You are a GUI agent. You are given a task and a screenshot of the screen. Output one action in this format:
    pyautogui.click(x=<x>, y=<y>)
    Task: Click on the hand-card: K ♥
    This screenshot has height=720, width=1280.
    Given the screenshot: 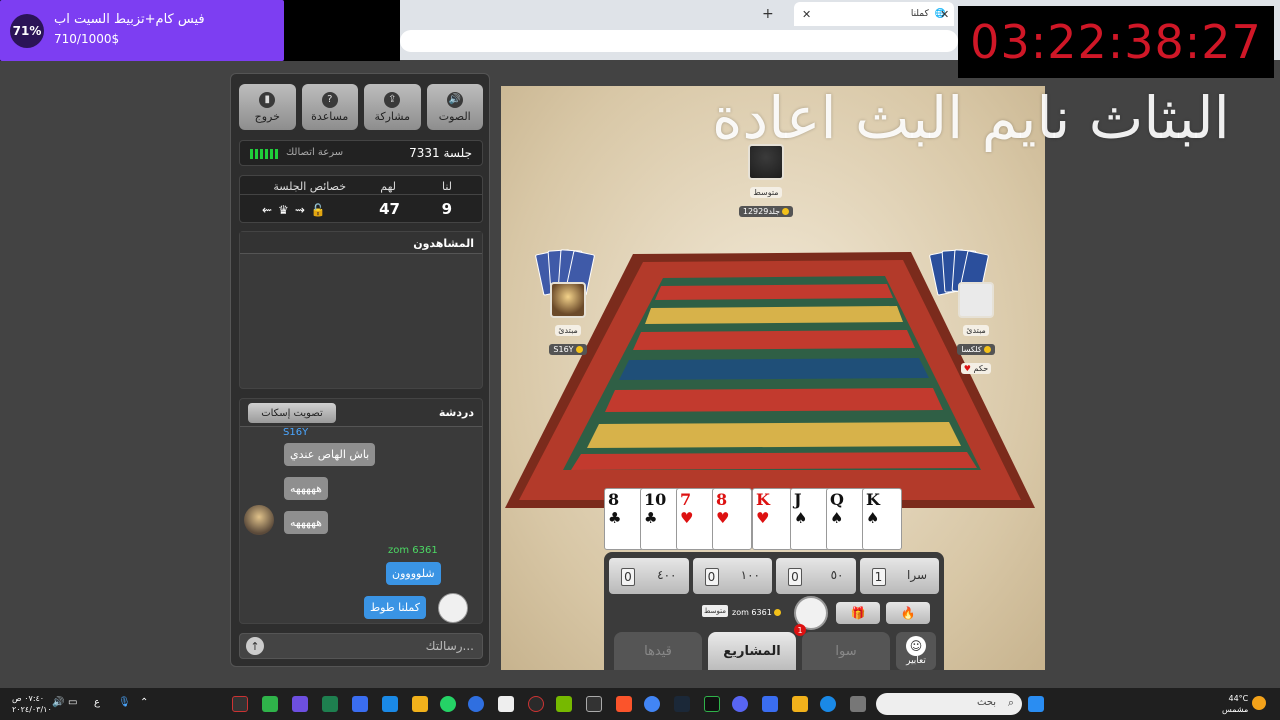 What is the action you would take?
    pyautogui.click(x=772, y=519)
    